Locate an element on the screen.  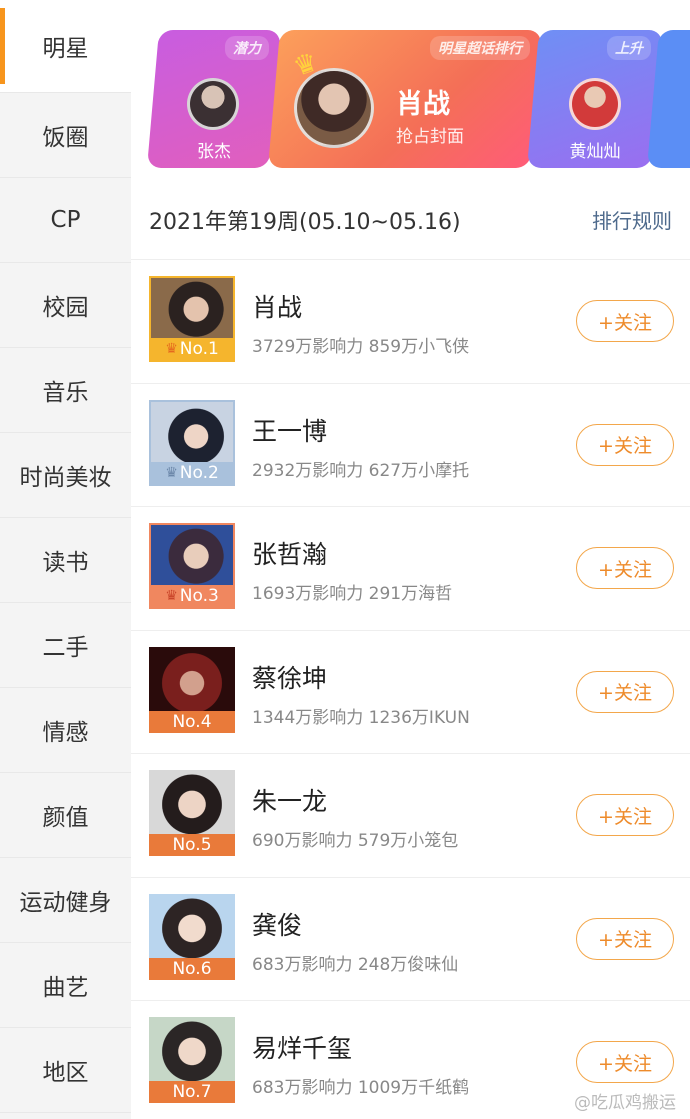
celebrity-thumbnail: No.4 is located at coordinates (192, 689).